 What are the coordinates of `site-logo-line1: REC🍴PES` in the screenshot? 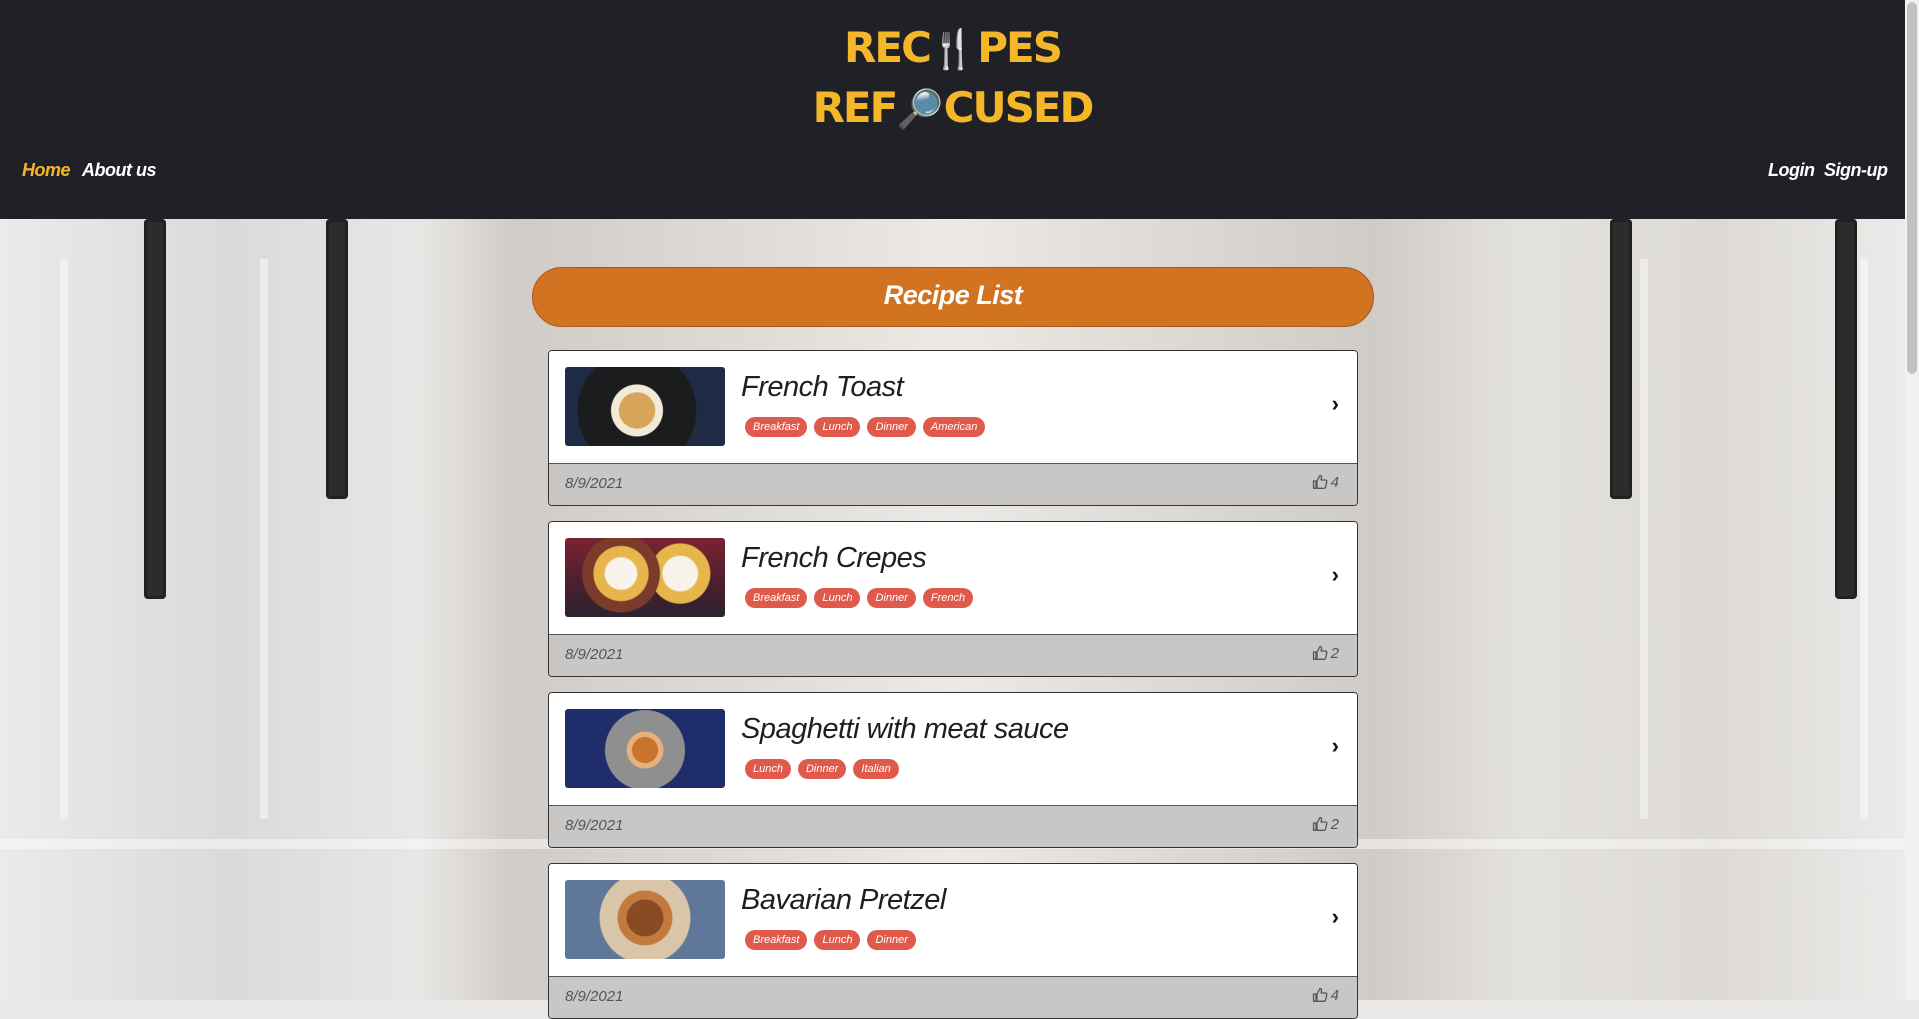 It's located at (952, 48).